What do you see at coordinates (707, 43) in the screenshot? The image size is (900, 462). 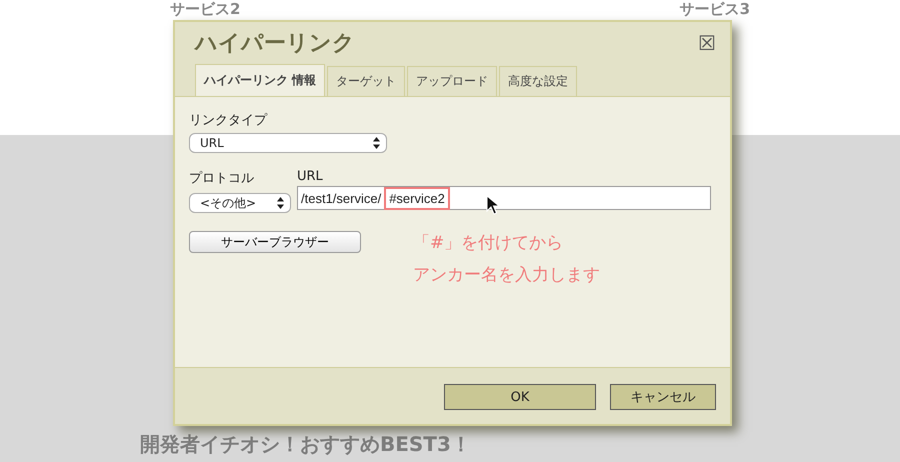 I see `close-button: ☒` at bounding box center [707, 43].